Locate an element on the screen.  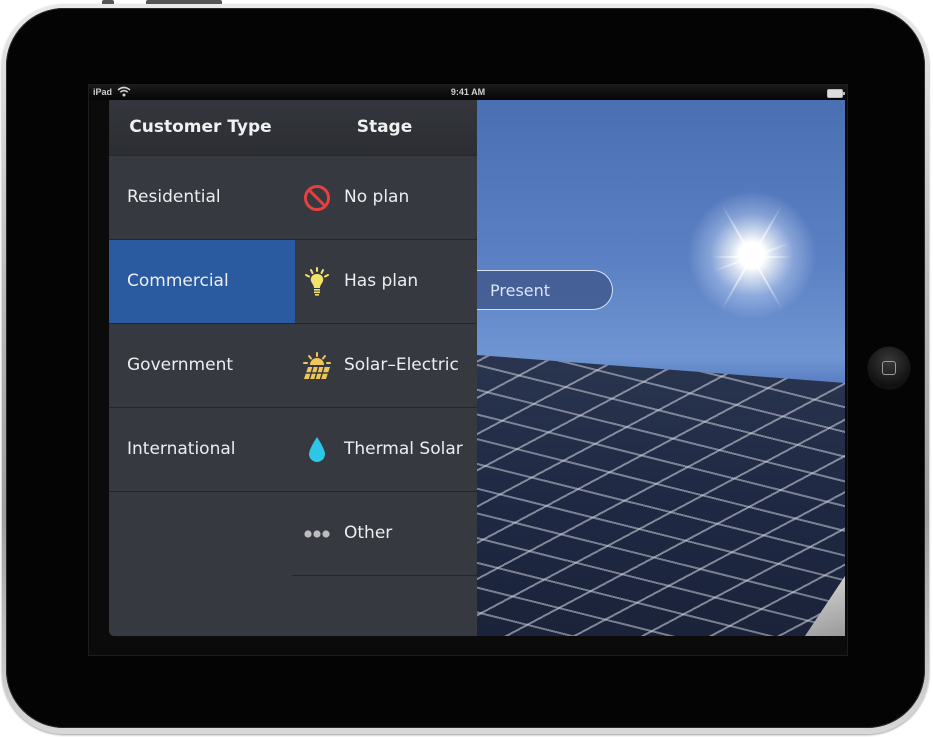
stage-no-plan: No plan is located at coordinates (384, 198).